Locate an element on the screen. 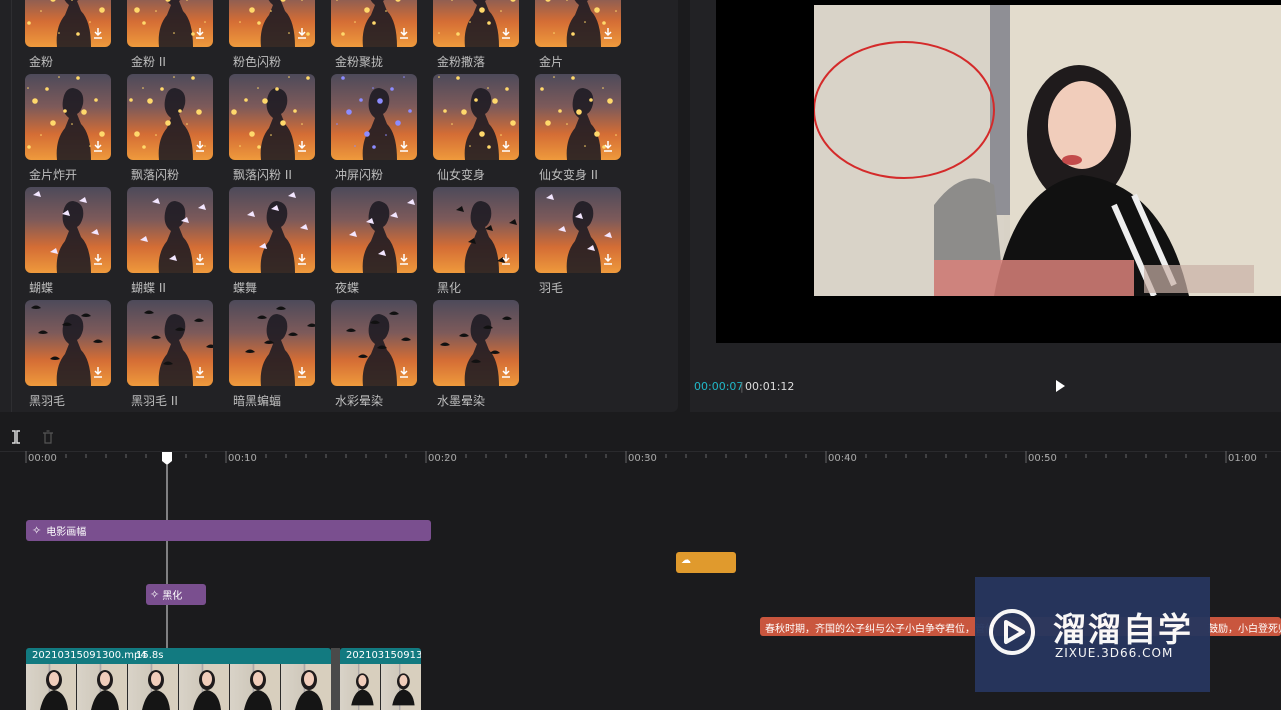  effect-tile-label: 金片 is located at coordinates (551, 62).